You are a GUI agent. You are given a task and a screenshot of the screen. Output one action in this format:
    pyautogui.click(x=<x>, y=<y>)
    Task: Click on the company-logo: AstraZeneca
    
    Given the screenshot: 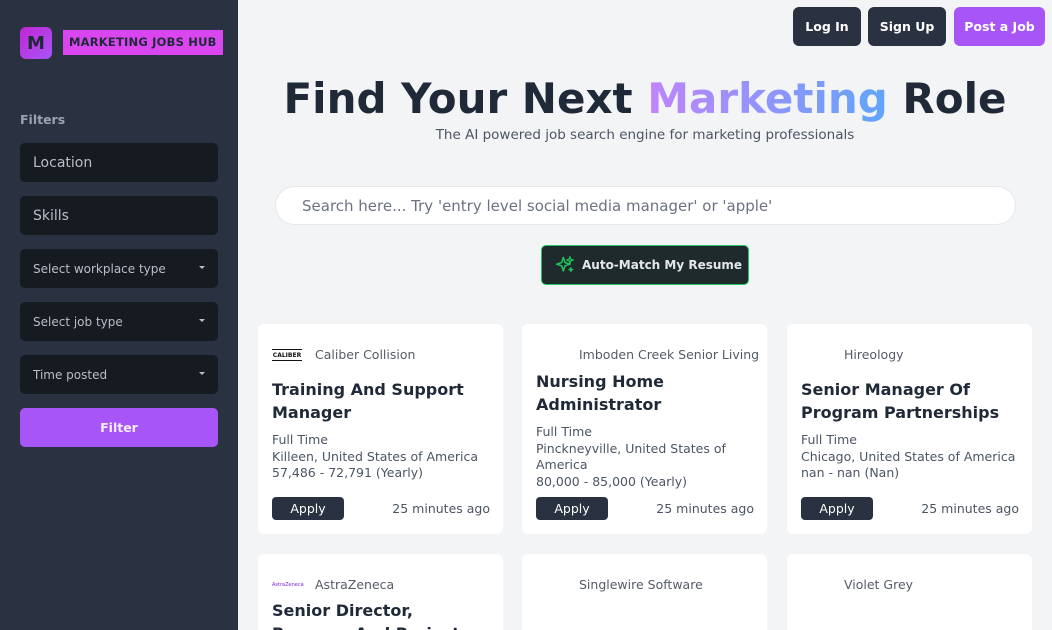 What is the action you would take?
    pyautogui.click(x=288, y=585)
    